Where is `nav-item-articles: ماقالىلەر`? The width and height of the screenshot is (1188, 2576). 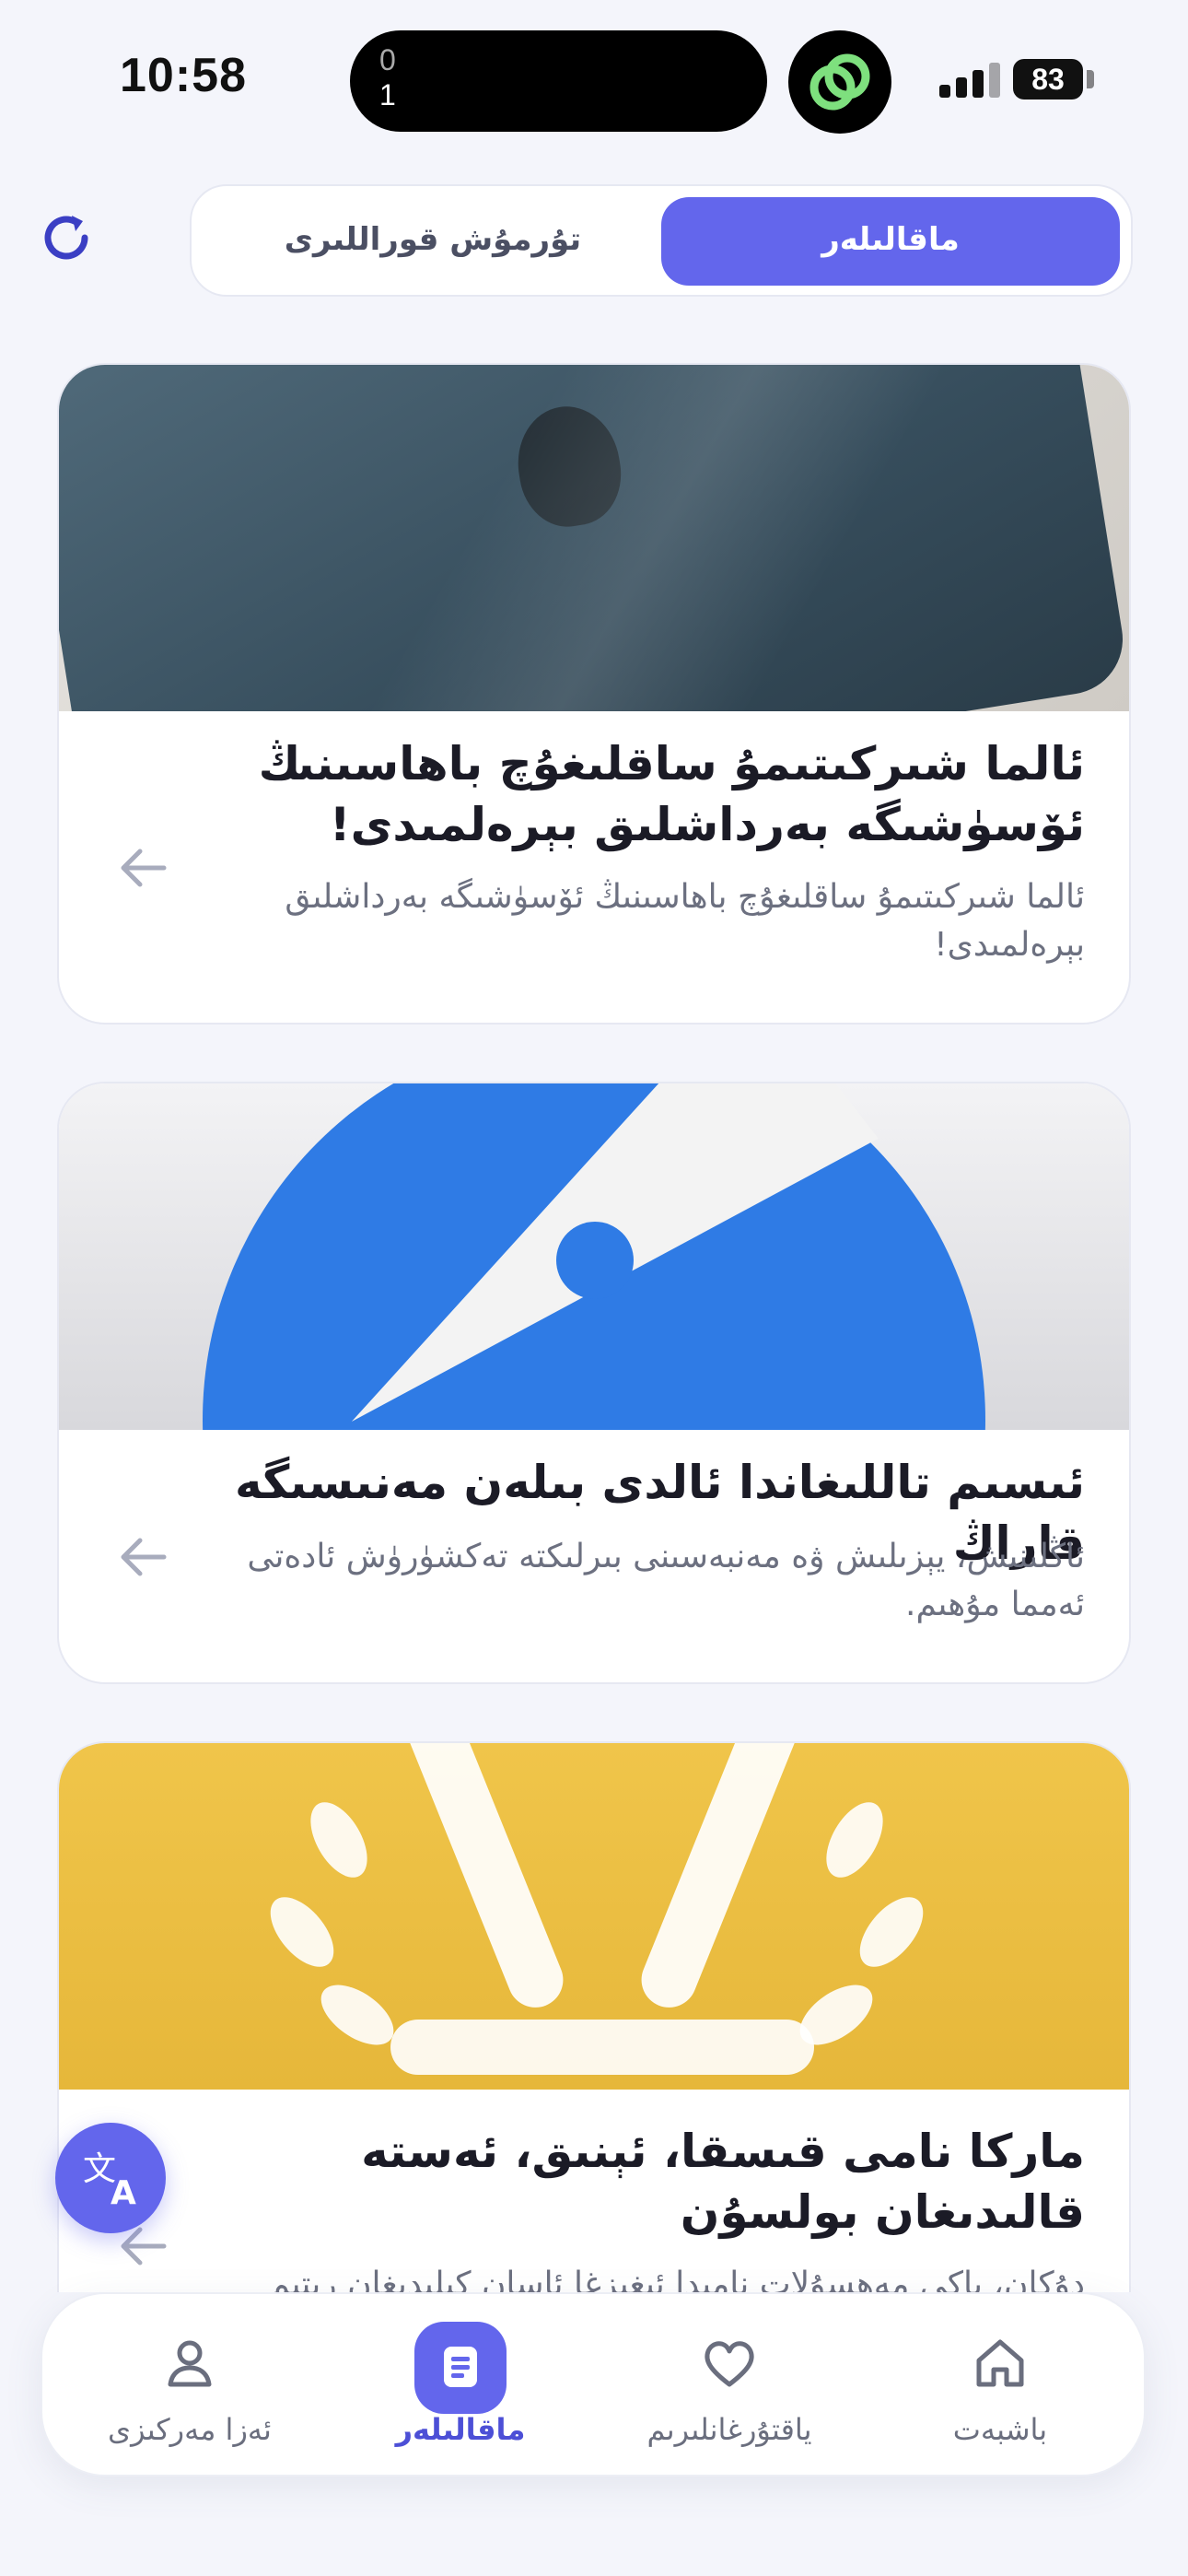 nav-item-articles: ماقالىلەر is located at coordinates (460, 2386).